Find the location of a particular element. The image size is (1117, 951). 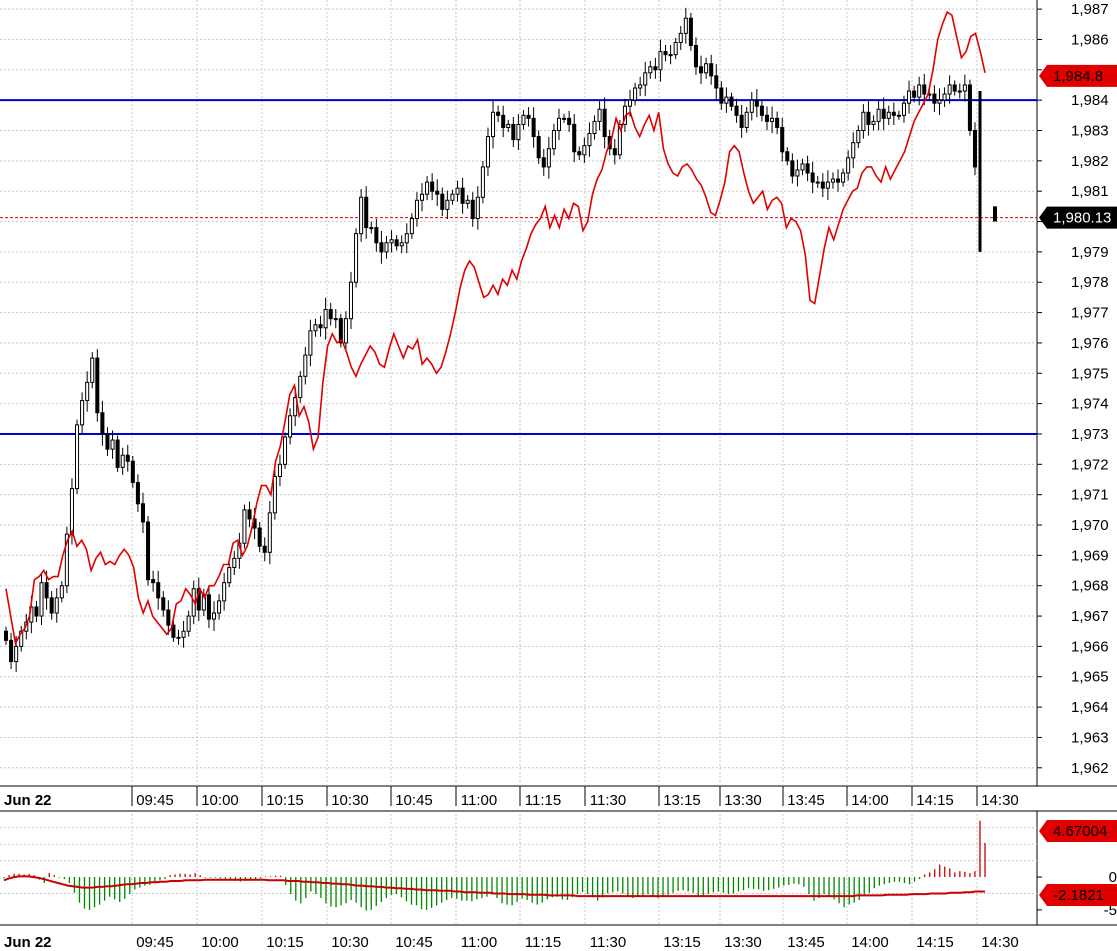

osc-x-tick-label: 10:30 is located at coordinates (350, 942).